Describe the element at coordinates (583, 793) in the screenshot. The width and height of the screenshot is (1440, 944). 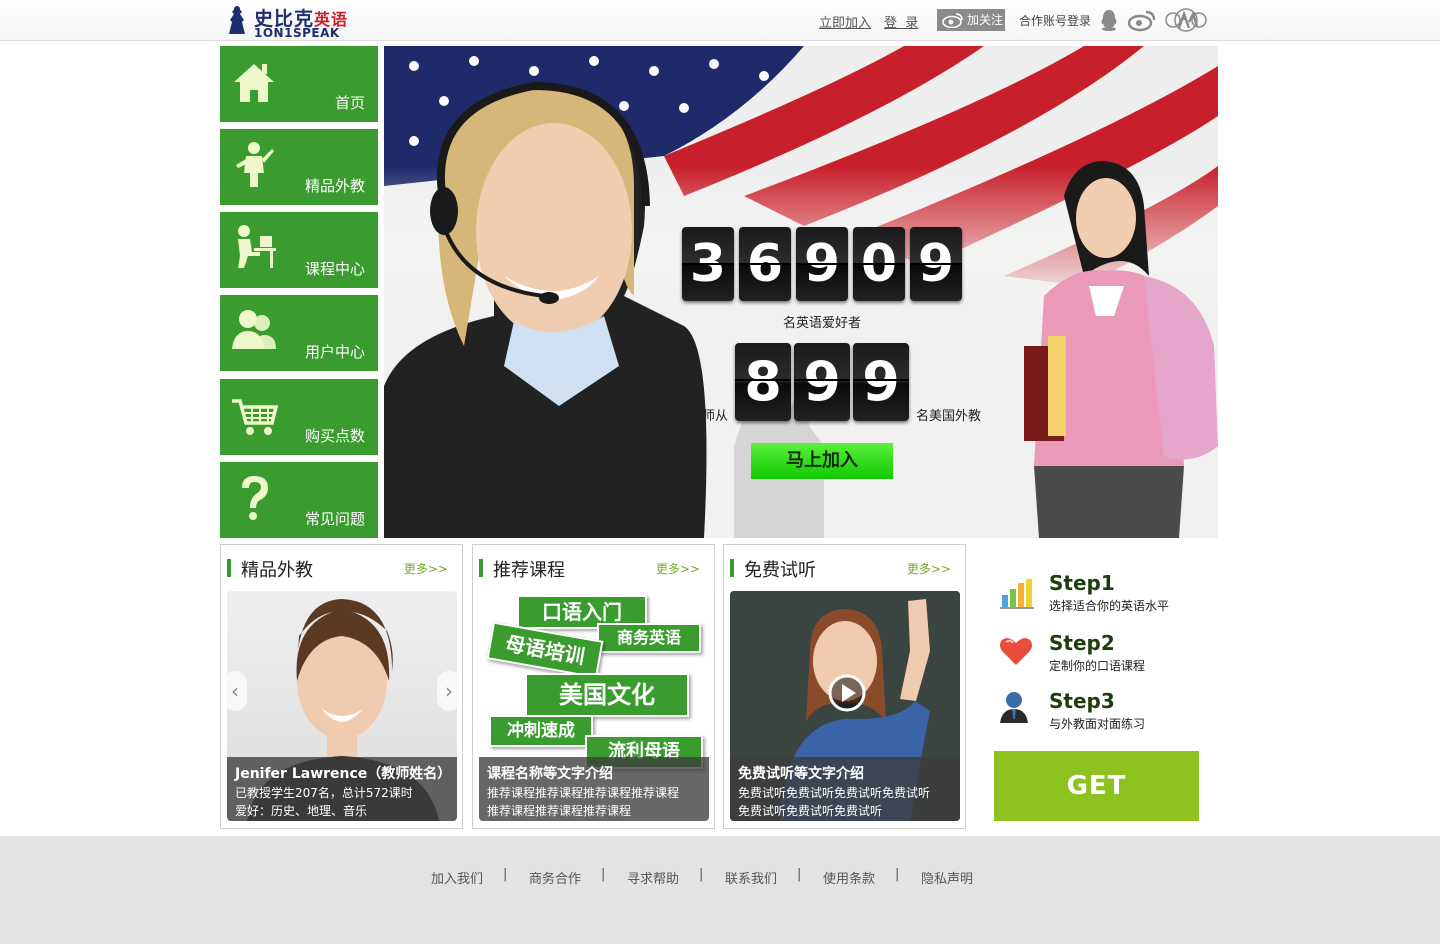
I see `course-caption-line1: 推荐课程推荐课程推荐课程推荐课程` at that location.